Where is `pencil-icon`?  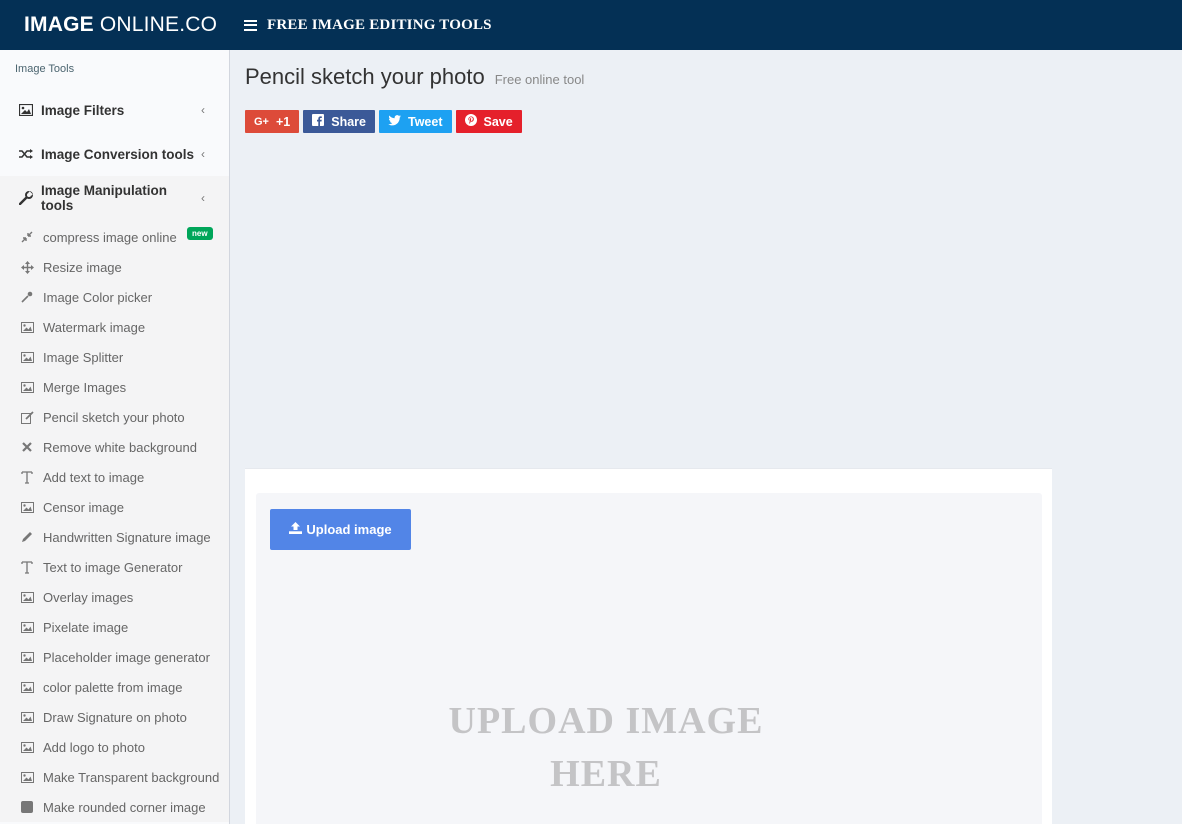 pencil-icon is located at coordinates (27, 537).